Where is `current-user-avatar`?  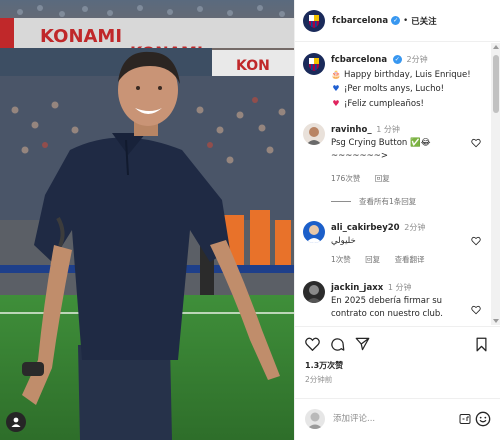
current-user-avatar is located at coordinates (315, 419).